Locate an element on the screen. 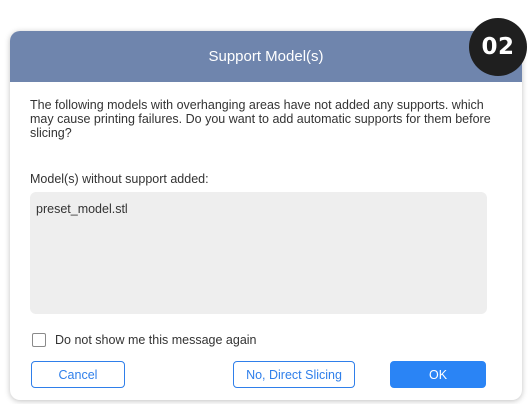 The image size is (530, 404). dialog-title-bar: Support Model(s) is located at coordinates (266, 56).